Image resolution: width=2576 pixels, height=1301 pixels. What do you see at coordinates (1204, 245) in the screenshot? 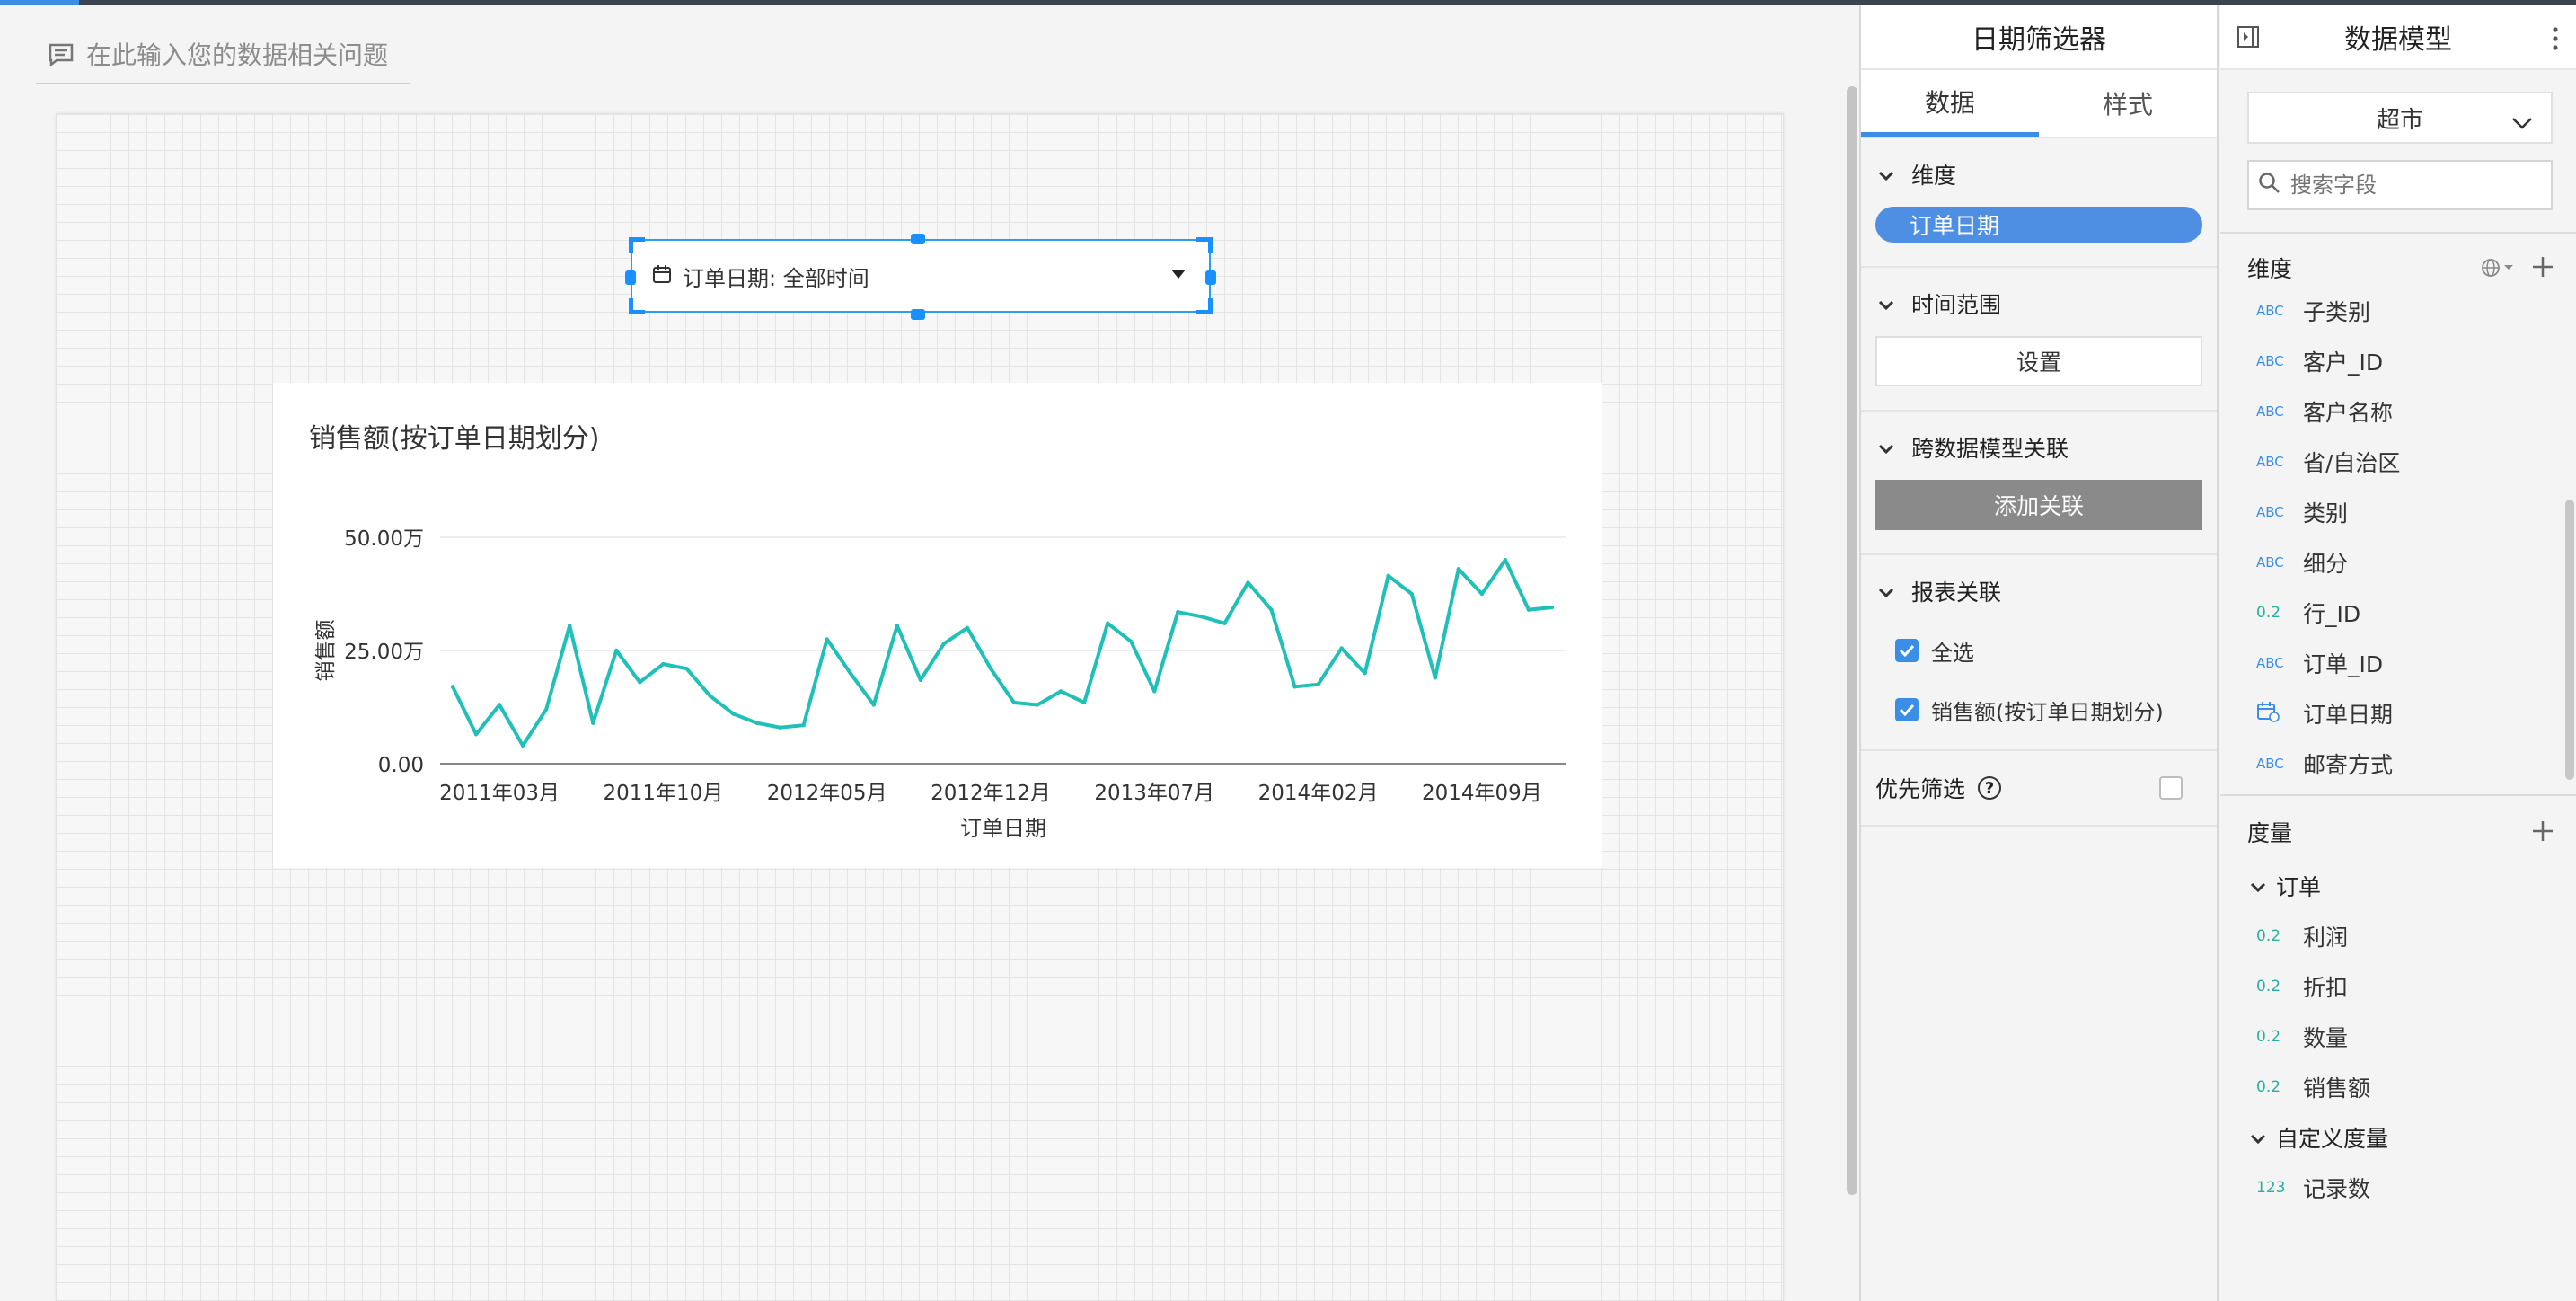
I see `resize-corner-tr` at bounding box center [1204, 245].